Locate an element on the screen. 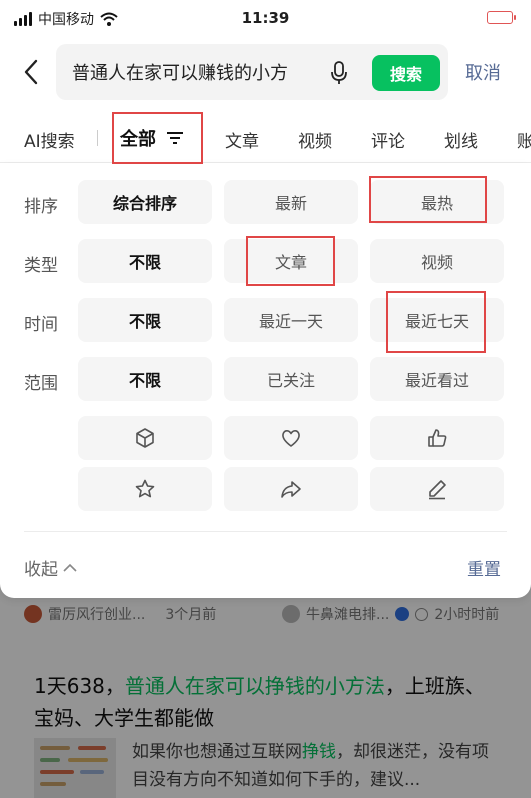 The image size is (531, 798). star-icon is located at coordinates (145, 488).